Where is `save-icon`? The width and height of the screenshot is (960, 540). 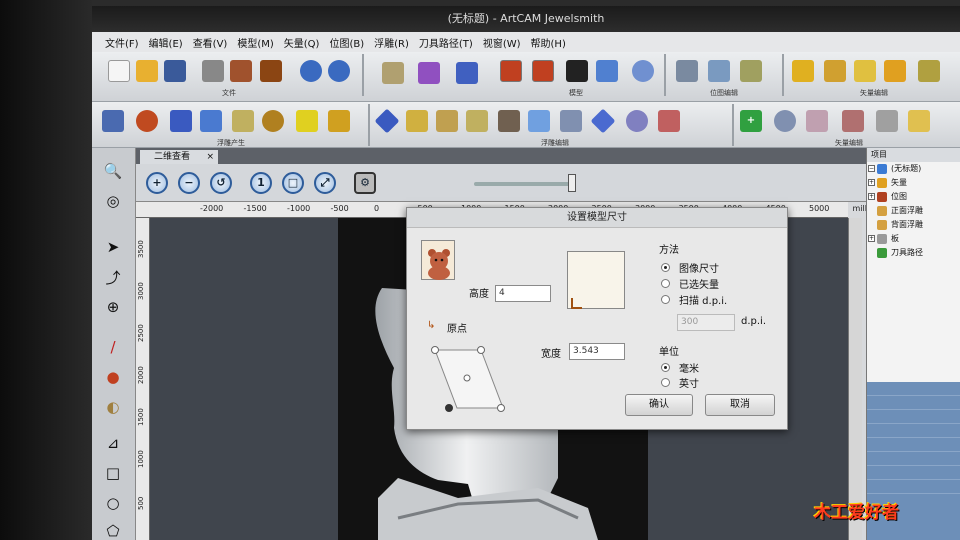 save-icon is located at coordinates (175, 71).